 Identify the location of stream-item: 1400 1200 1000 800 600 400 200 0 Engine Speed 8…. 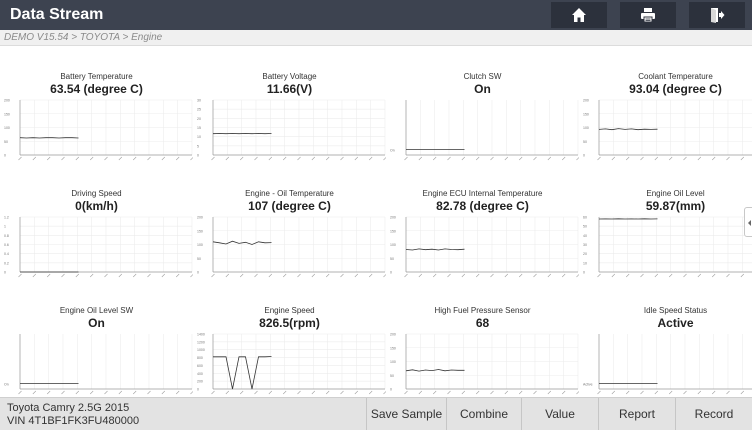
(289, 338).